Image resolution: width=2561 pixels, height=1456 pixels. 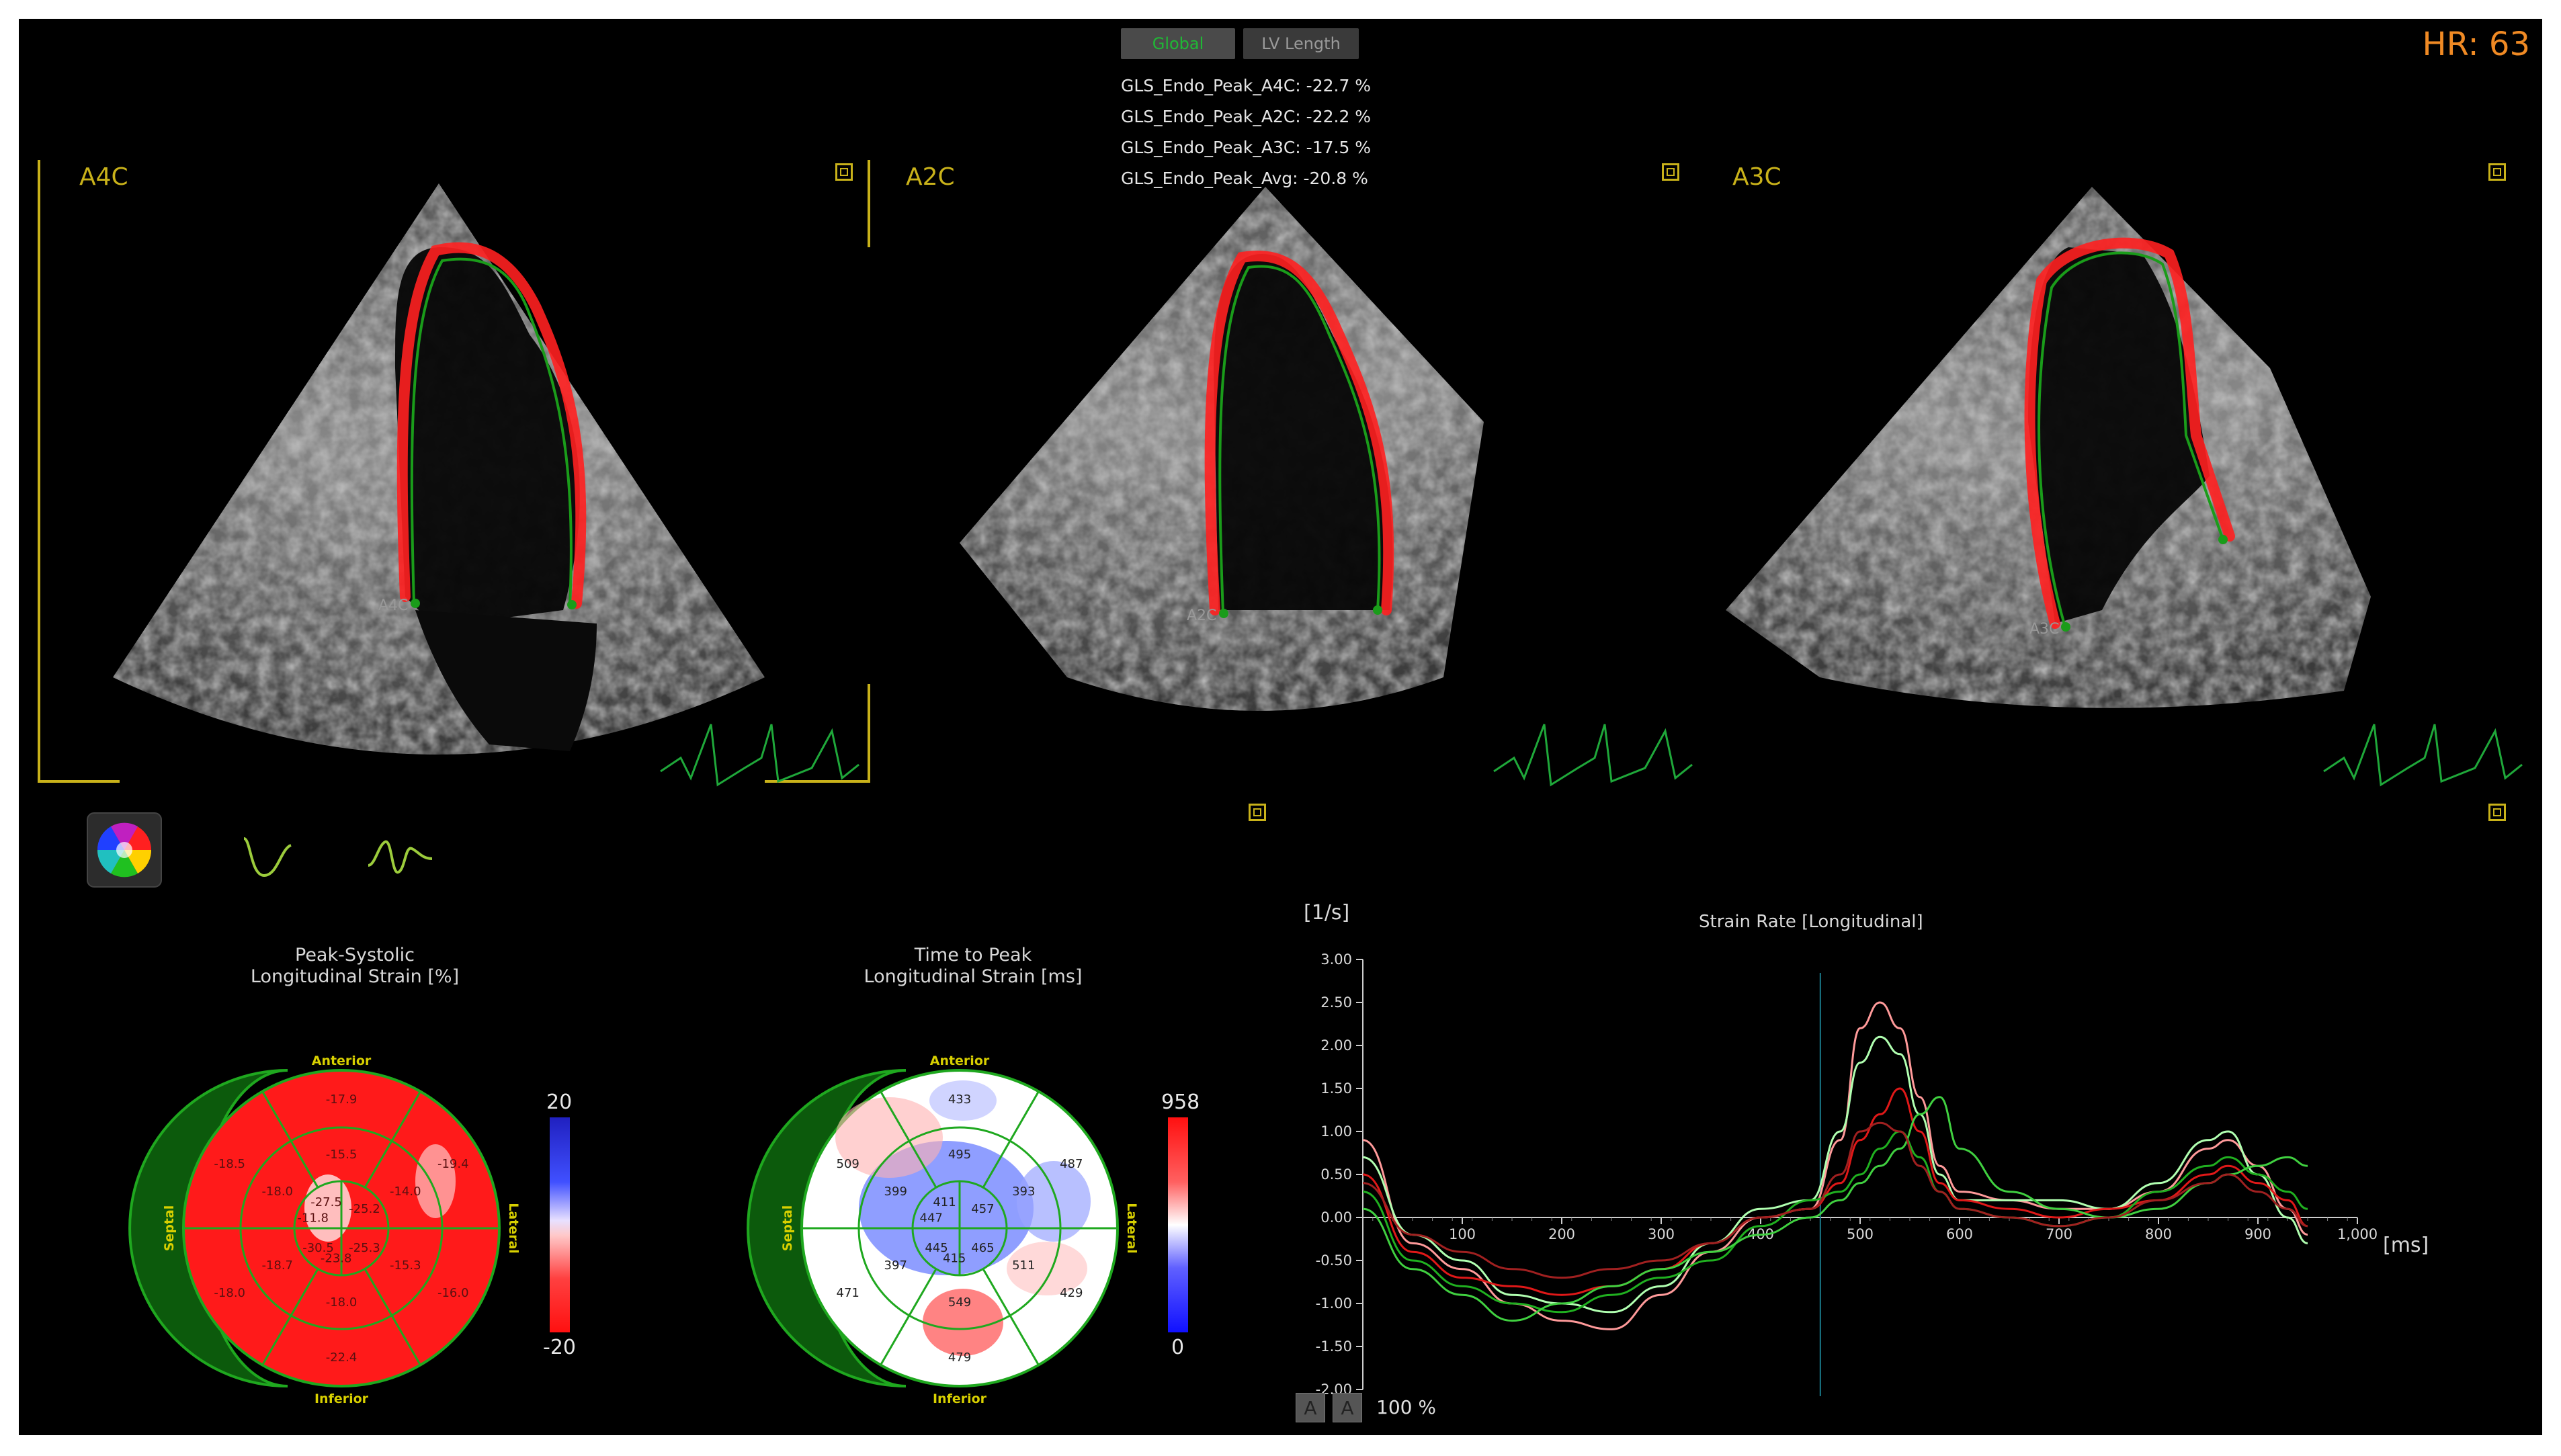 I want to click on maximize-bottom-right-icon, so click(x=2497, y=812).